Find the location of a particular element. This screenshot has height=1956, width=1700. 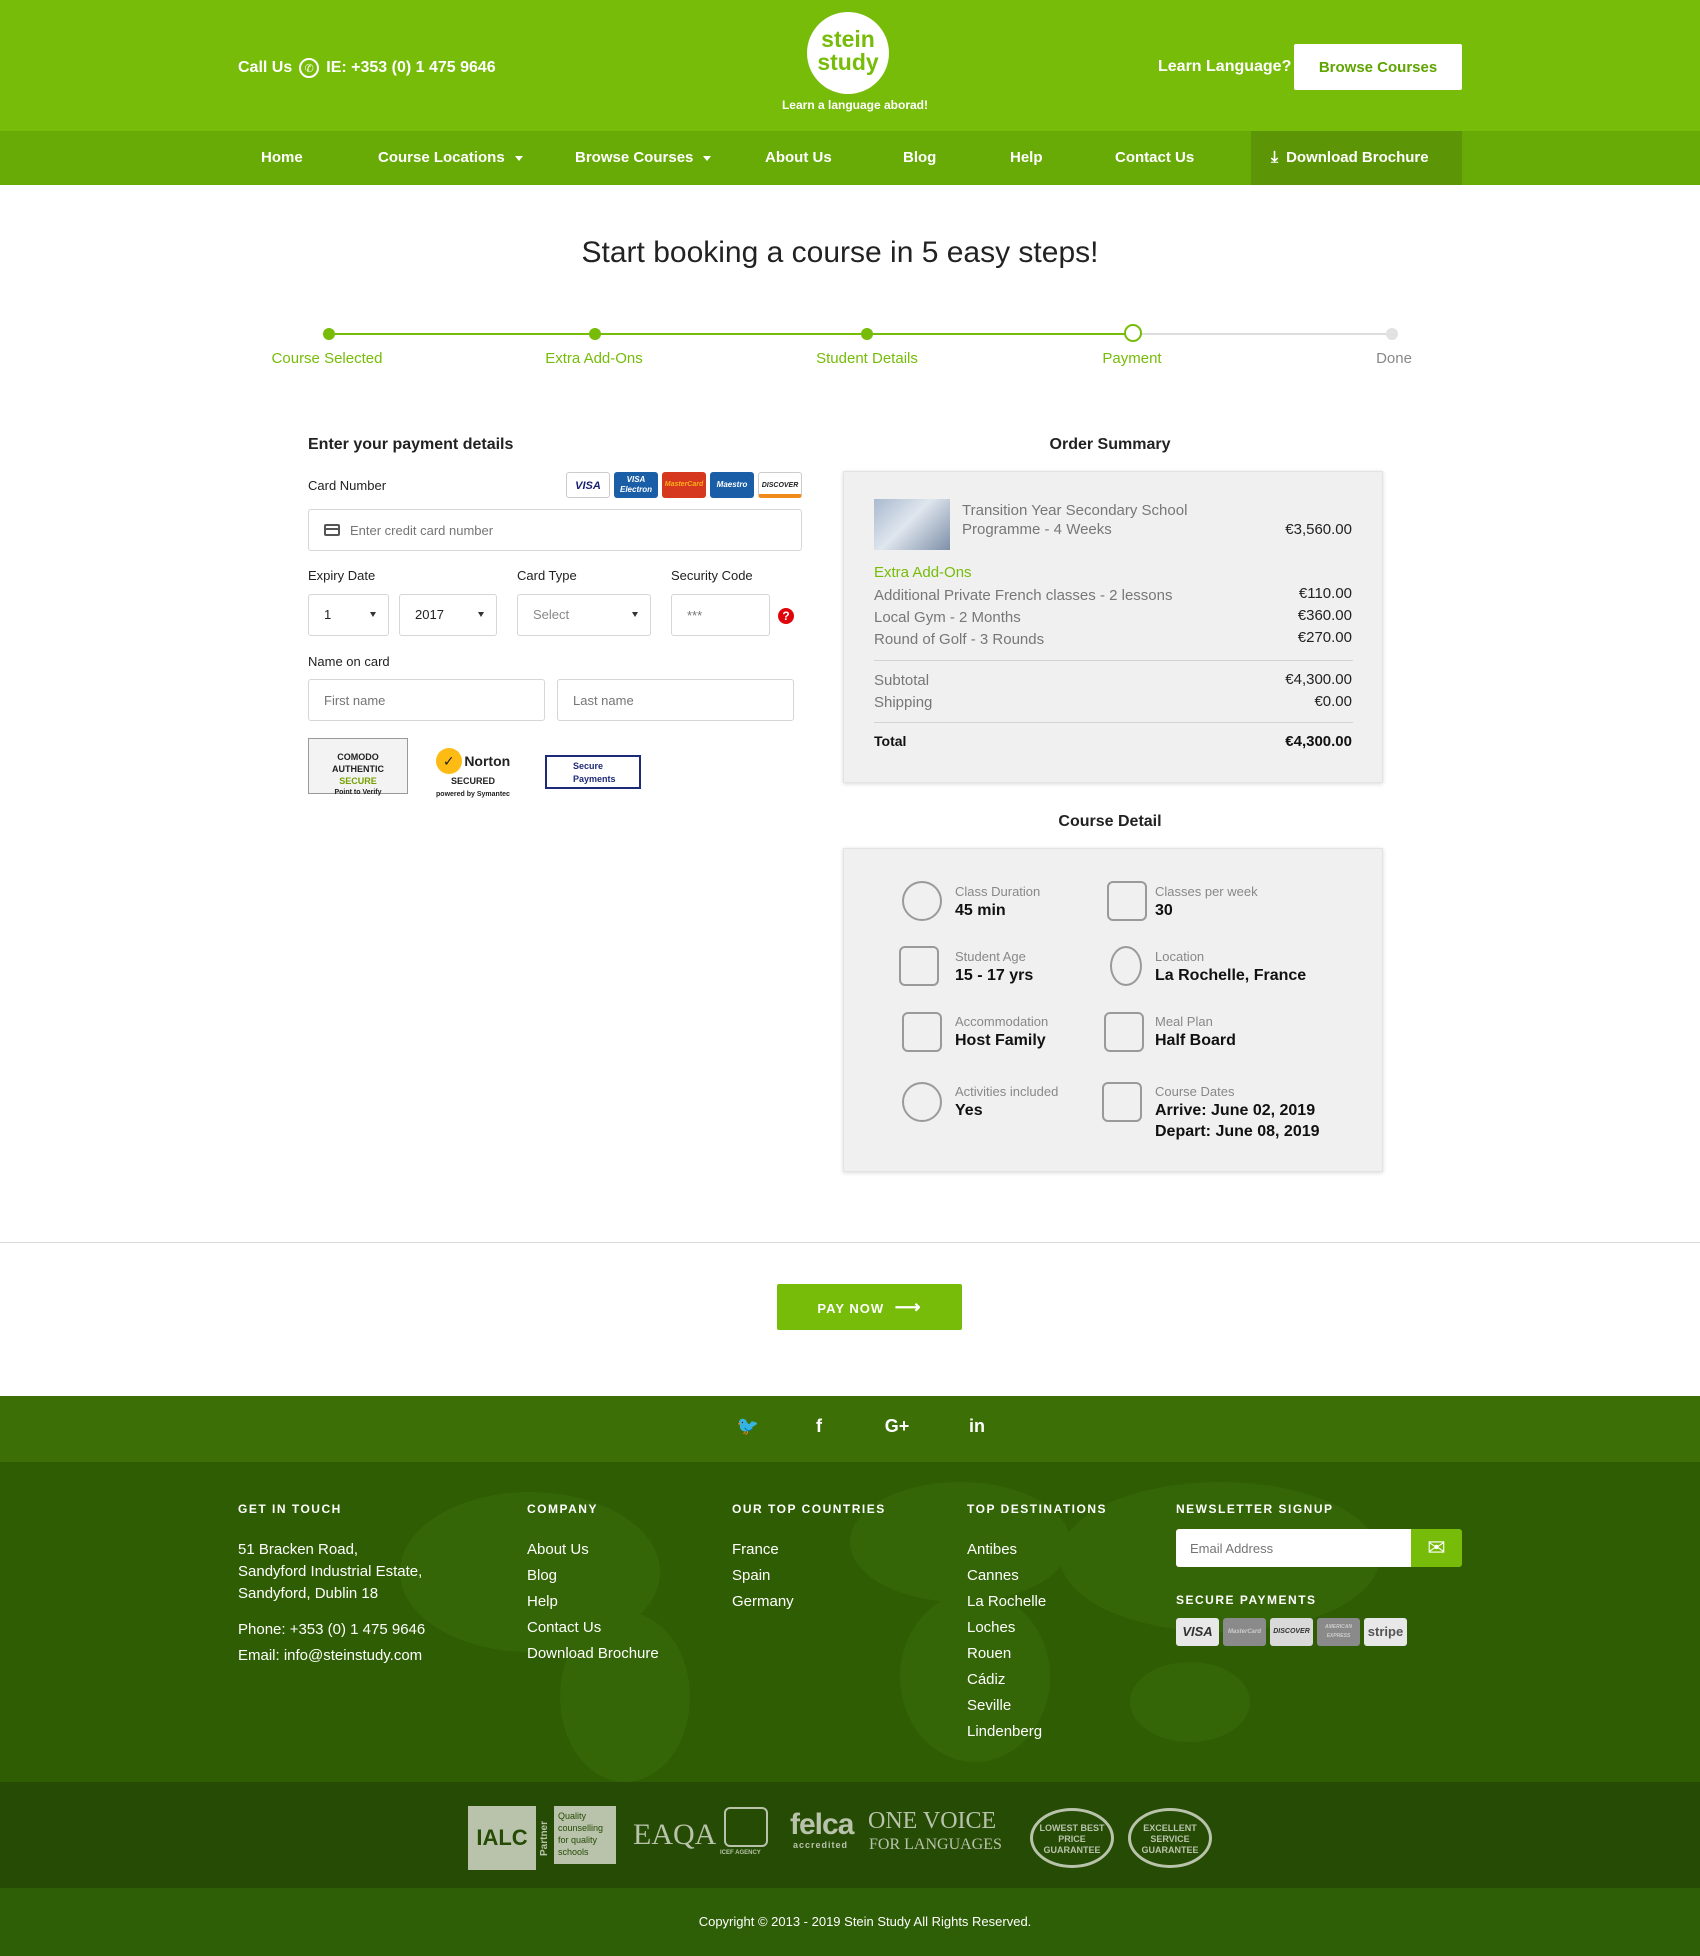

footer-email: Email: info@steinstudy.com is located at coordinates (330, 1656).